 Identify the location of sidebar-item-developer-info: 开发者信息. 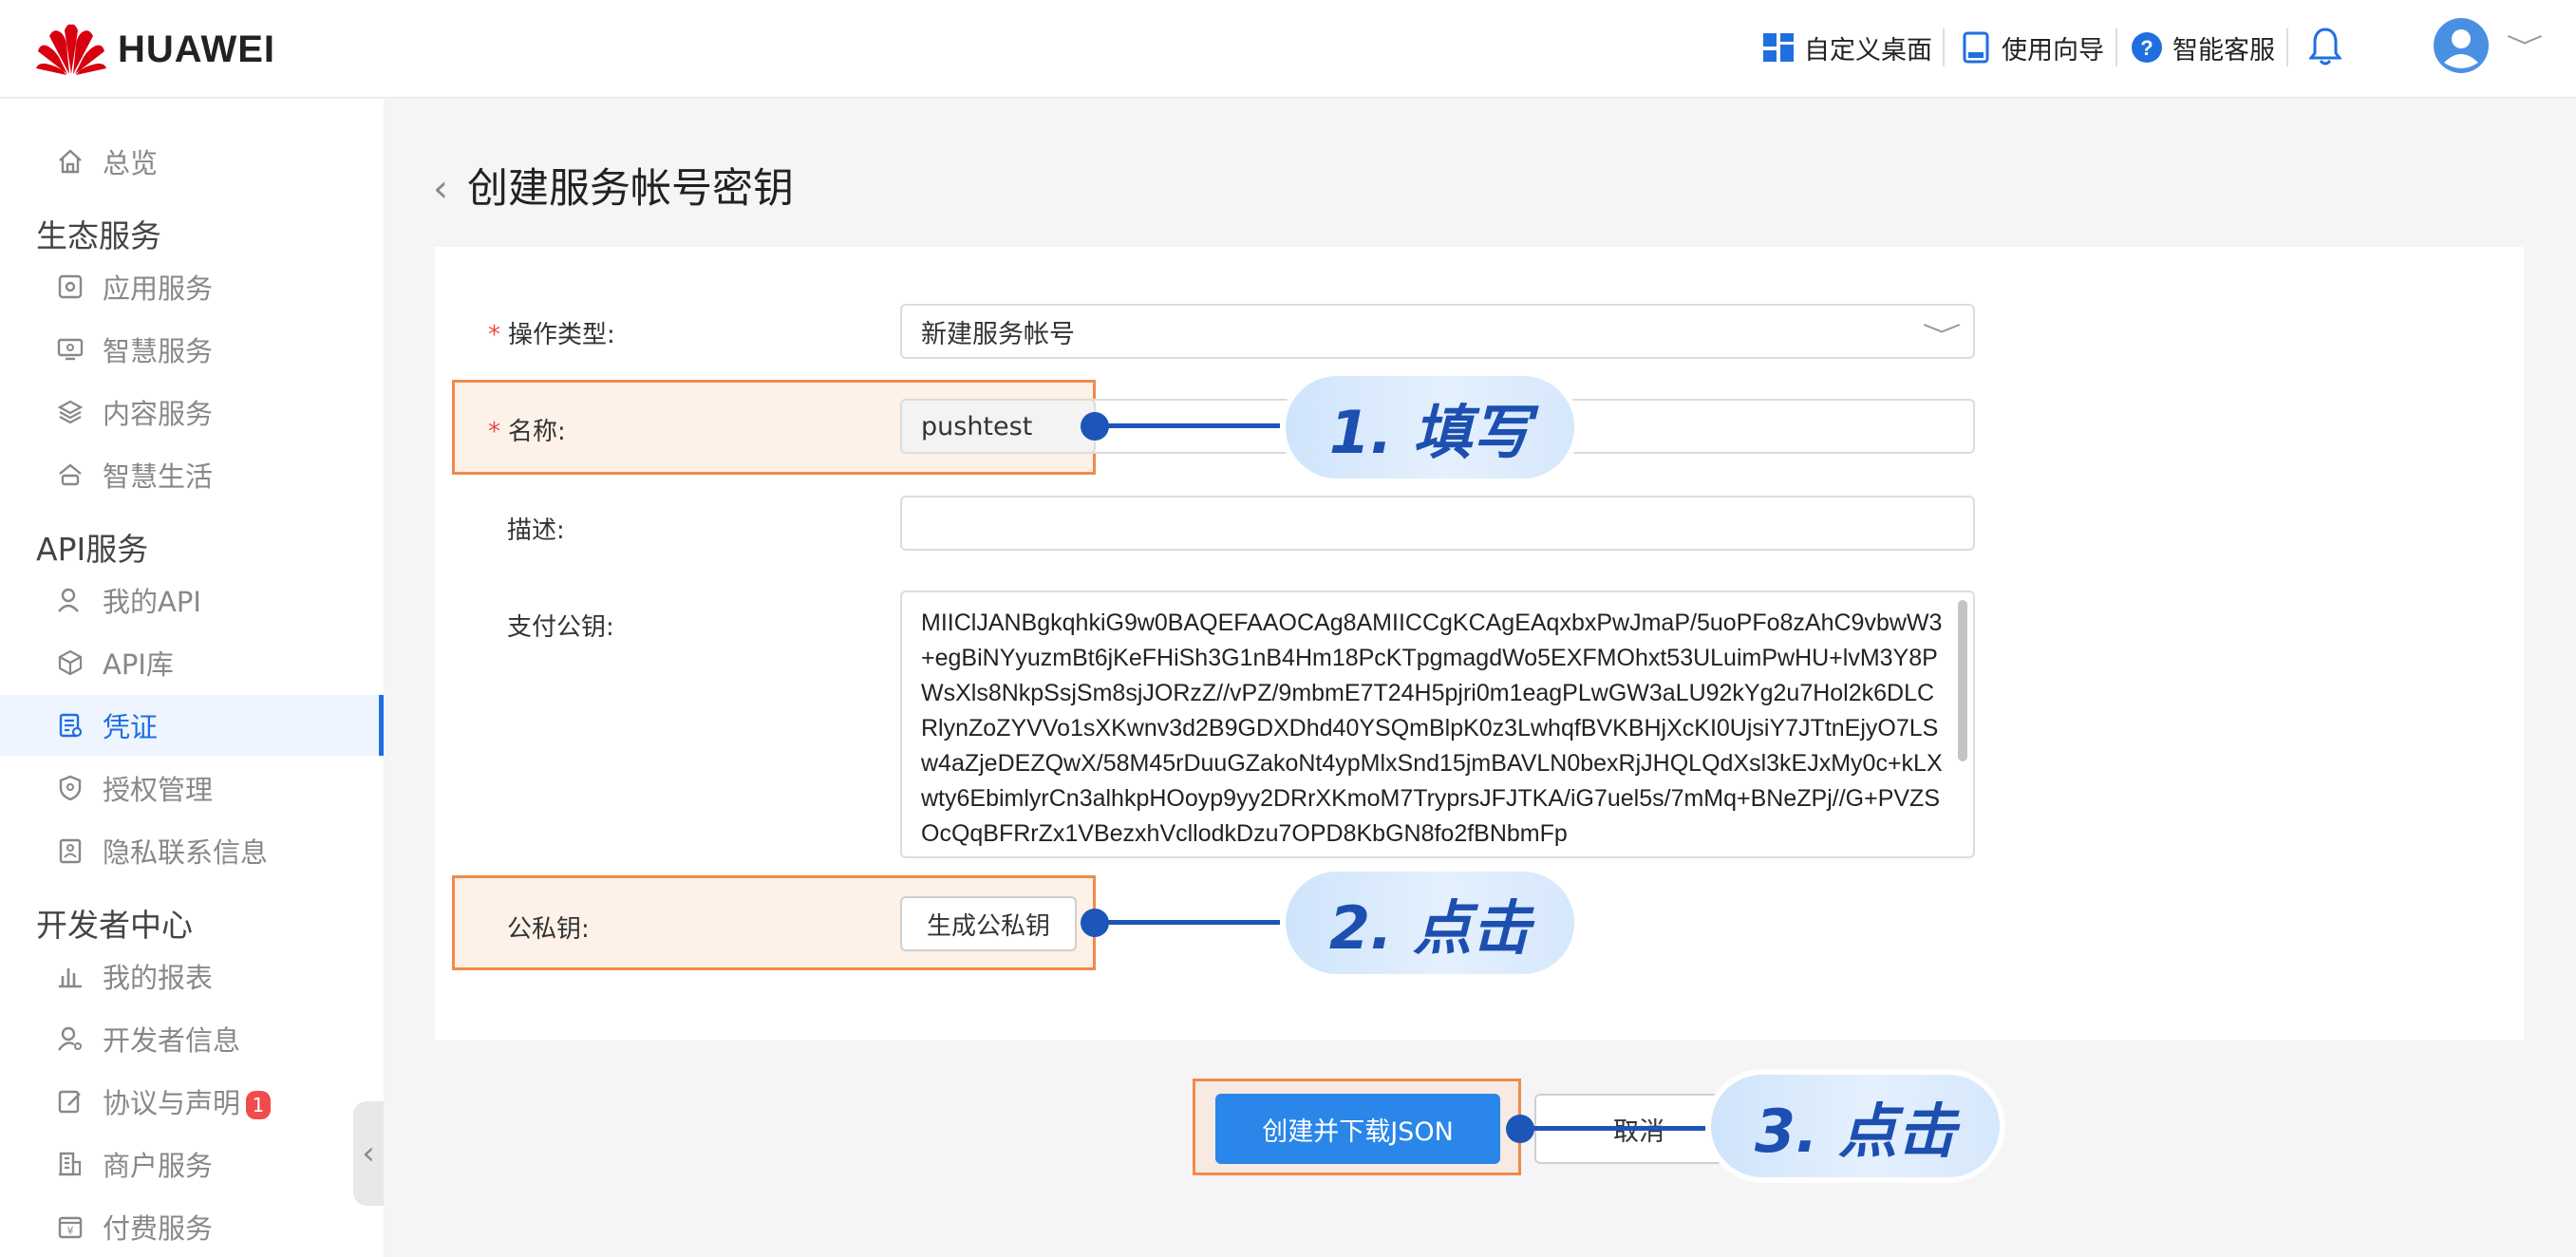
(192, 1038).